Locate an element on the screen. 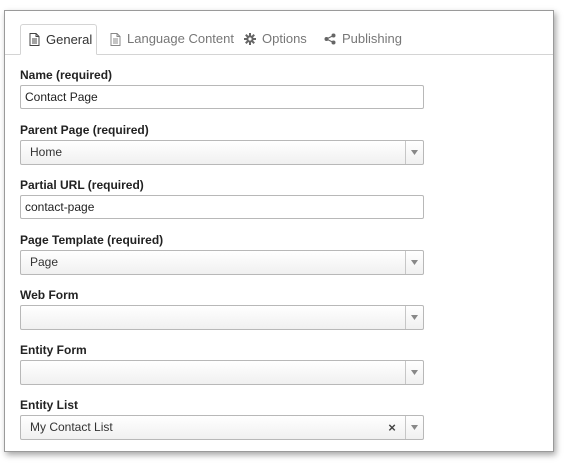  name-label: Name (required) is located at coordinates (66, 75).